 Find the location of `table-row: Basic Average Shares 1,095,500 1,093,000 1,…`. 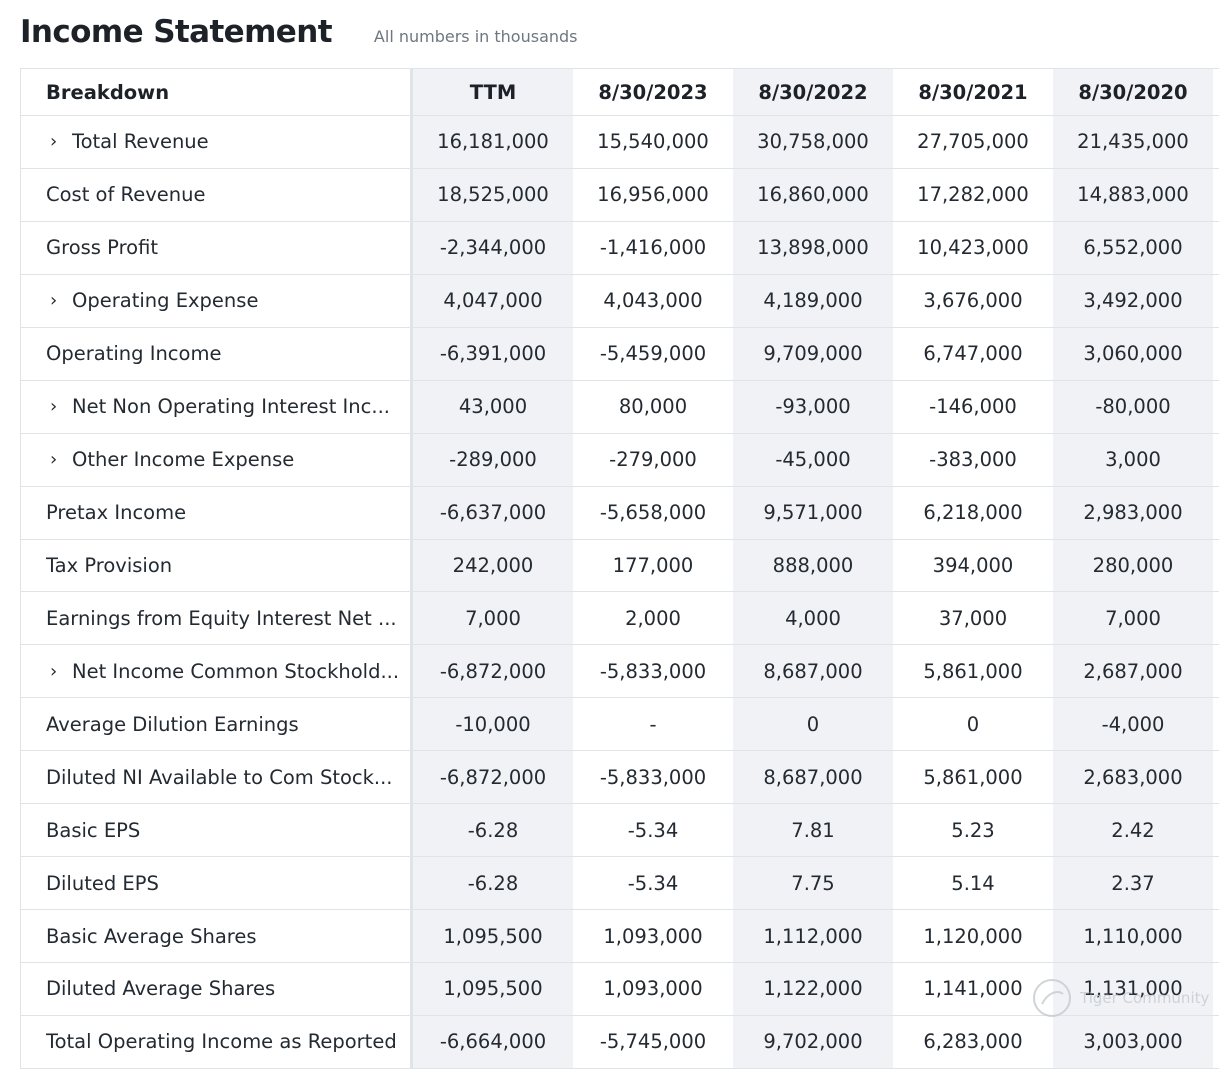

table-row: Basic Average Shares 1,095,500 1,093,000 1,… is located at coordinates (620, 936).